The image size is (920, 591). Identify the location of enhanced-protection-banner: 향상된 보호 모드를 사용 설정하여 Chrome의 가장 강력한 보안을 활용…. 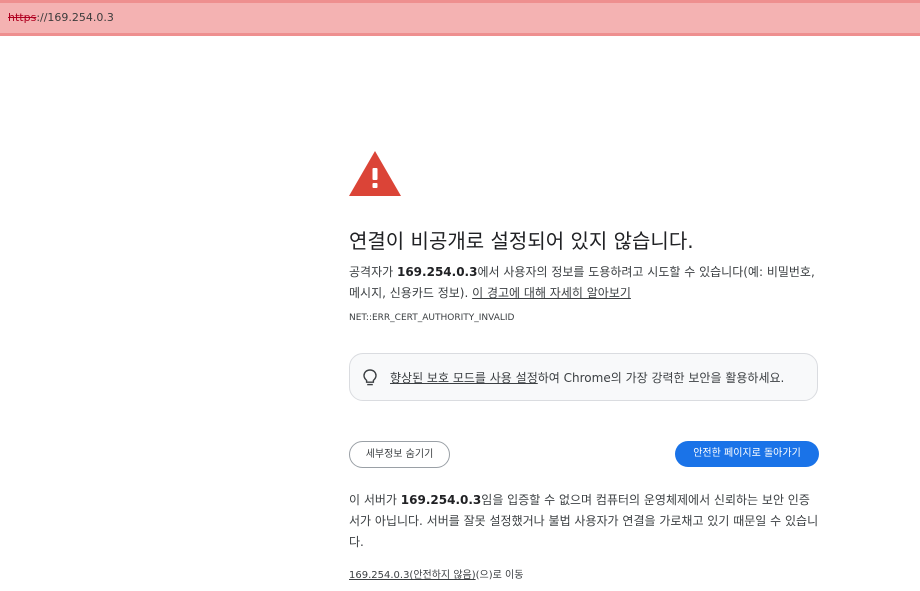
(583, 377).